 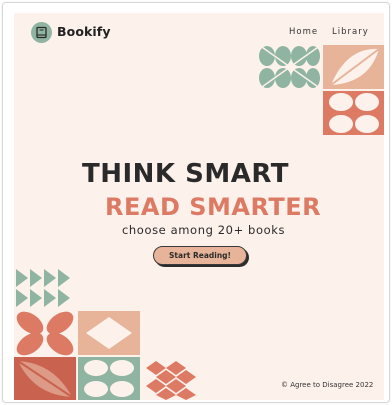 I want to click on green-oval-tile, so click(x=109, y=378).